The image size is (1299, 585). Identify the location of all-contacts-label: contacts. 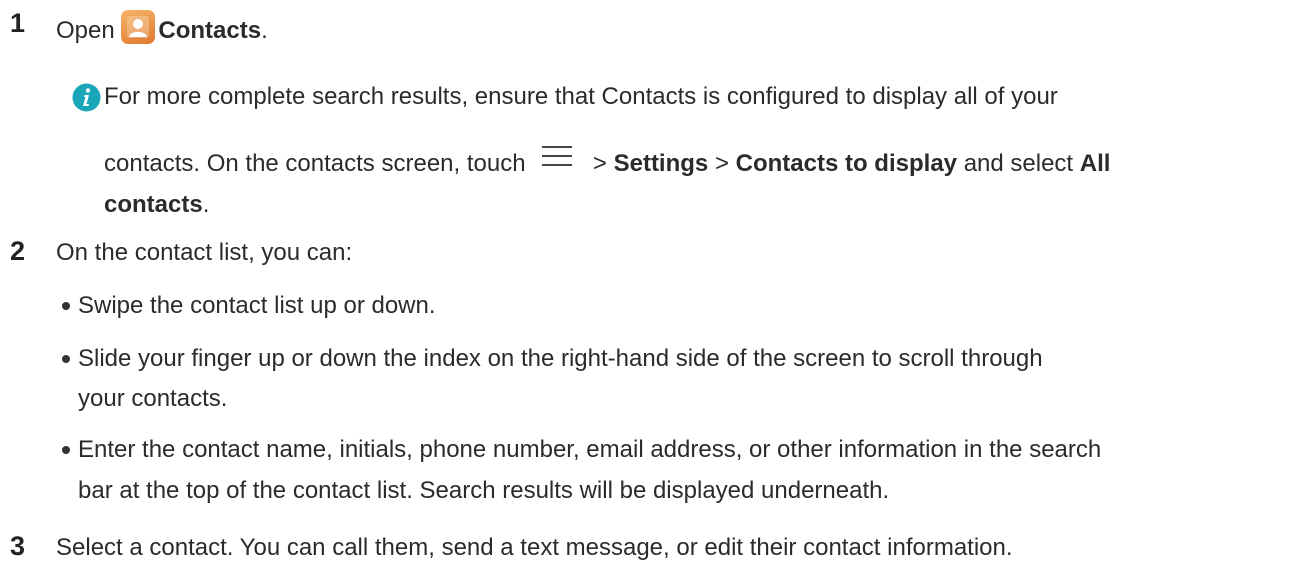
(153, 204).